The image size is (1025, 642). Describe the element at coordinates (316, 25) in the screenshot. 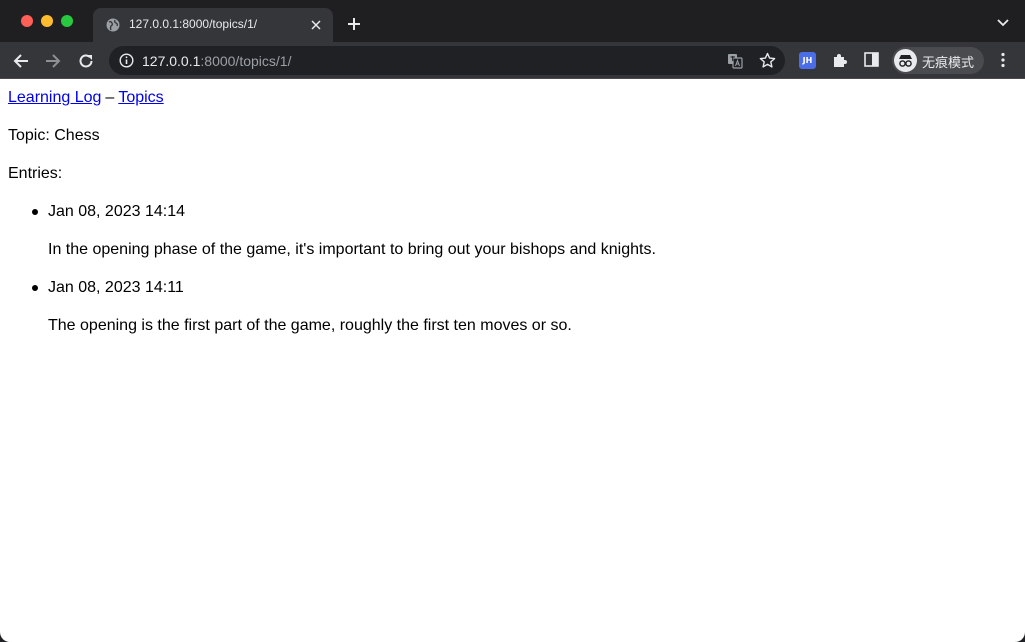

I see `close-icon` at that location.